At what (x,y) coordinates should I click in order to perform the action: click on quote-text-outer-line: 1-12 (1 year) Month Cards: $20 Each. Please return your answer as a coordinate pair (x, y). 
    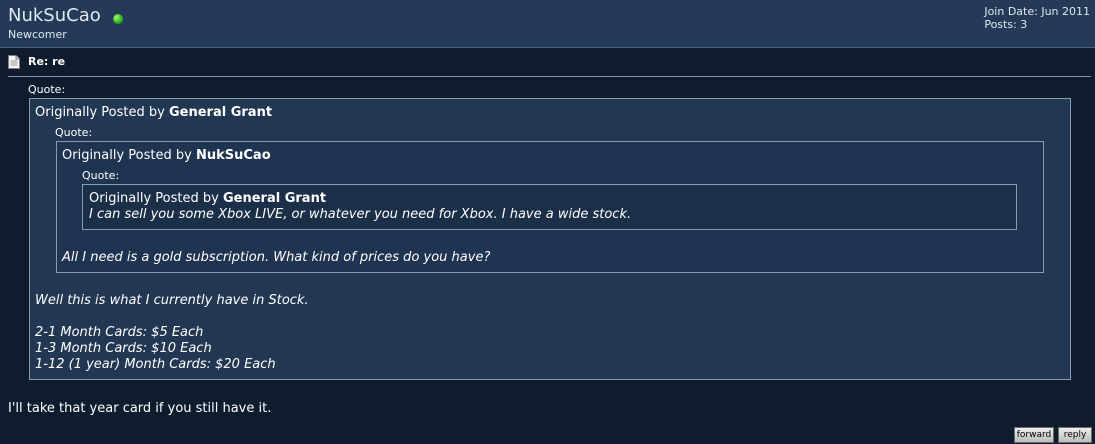
    Looking at the image, I should click on (155, 364).